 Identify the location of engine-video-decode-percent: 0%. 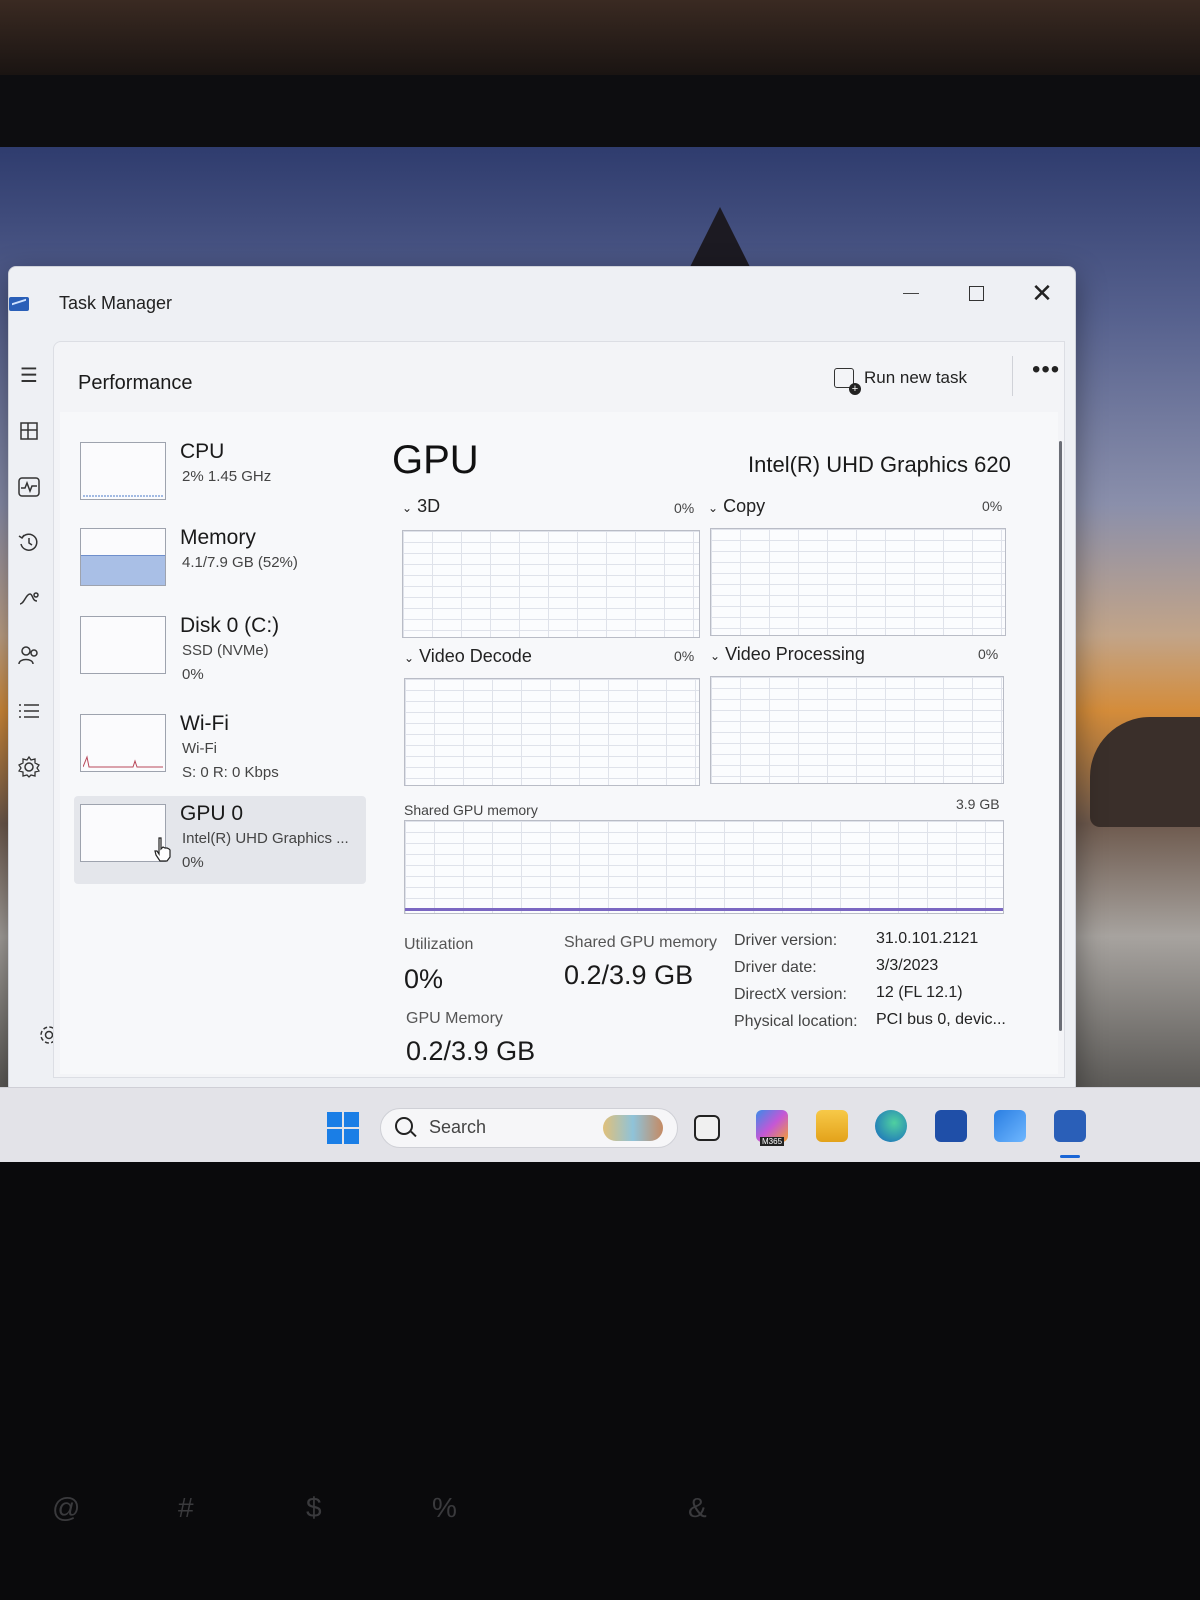
(684, 656).